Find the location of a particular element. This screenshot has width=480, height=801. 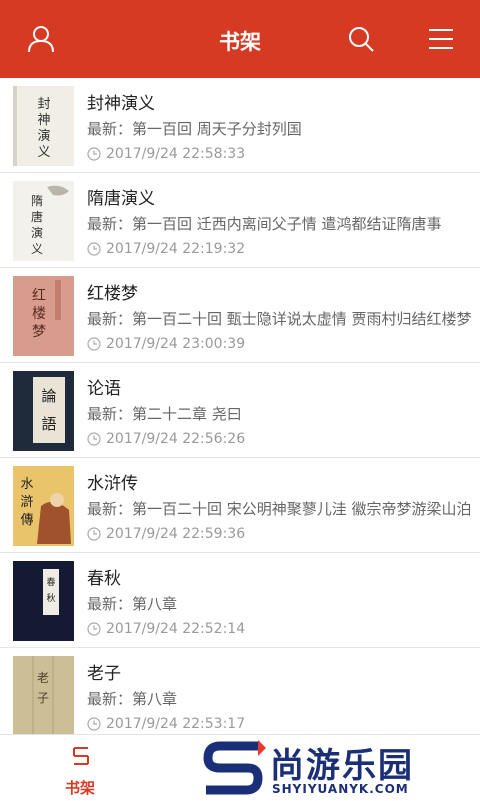

latest-chapter: 最新：第一百二十回 宋公明神聚蓼儿洼 徽宗帝梦游梁山泊 is located at coordinates (279, 509).